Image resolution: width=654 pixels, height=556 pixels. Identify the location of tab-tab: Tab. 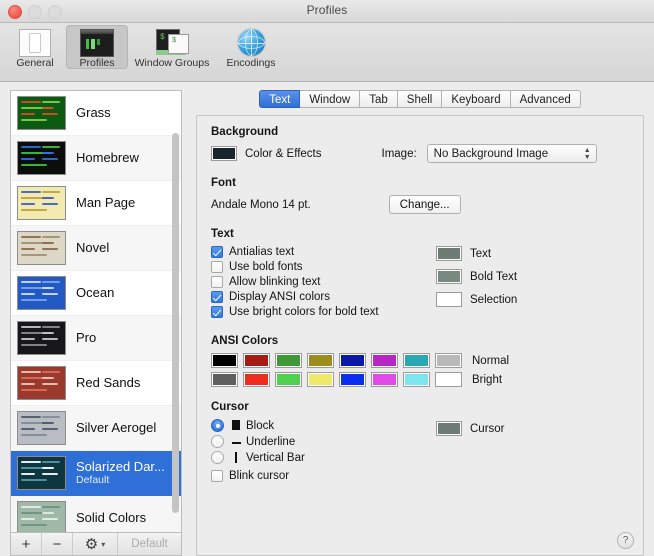
(379, 99).